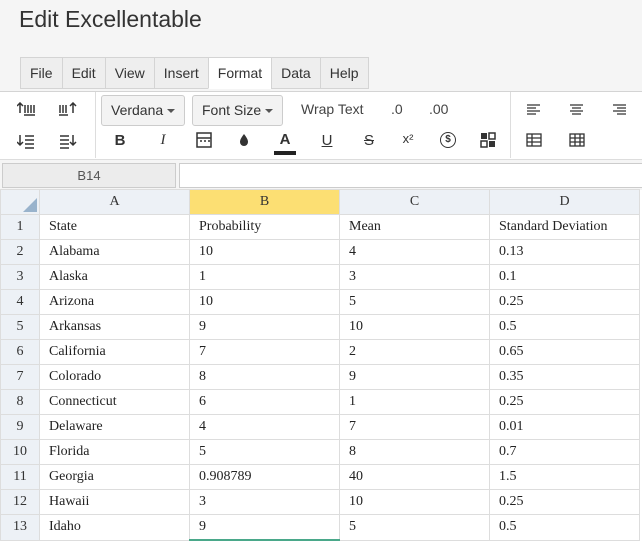 Image resolution: width=642 pixels, height=541 pixels. What do you see at coordinates (20, 202) in the screenshot?
I see `select-all-corner` at bounding box center [20, 202].